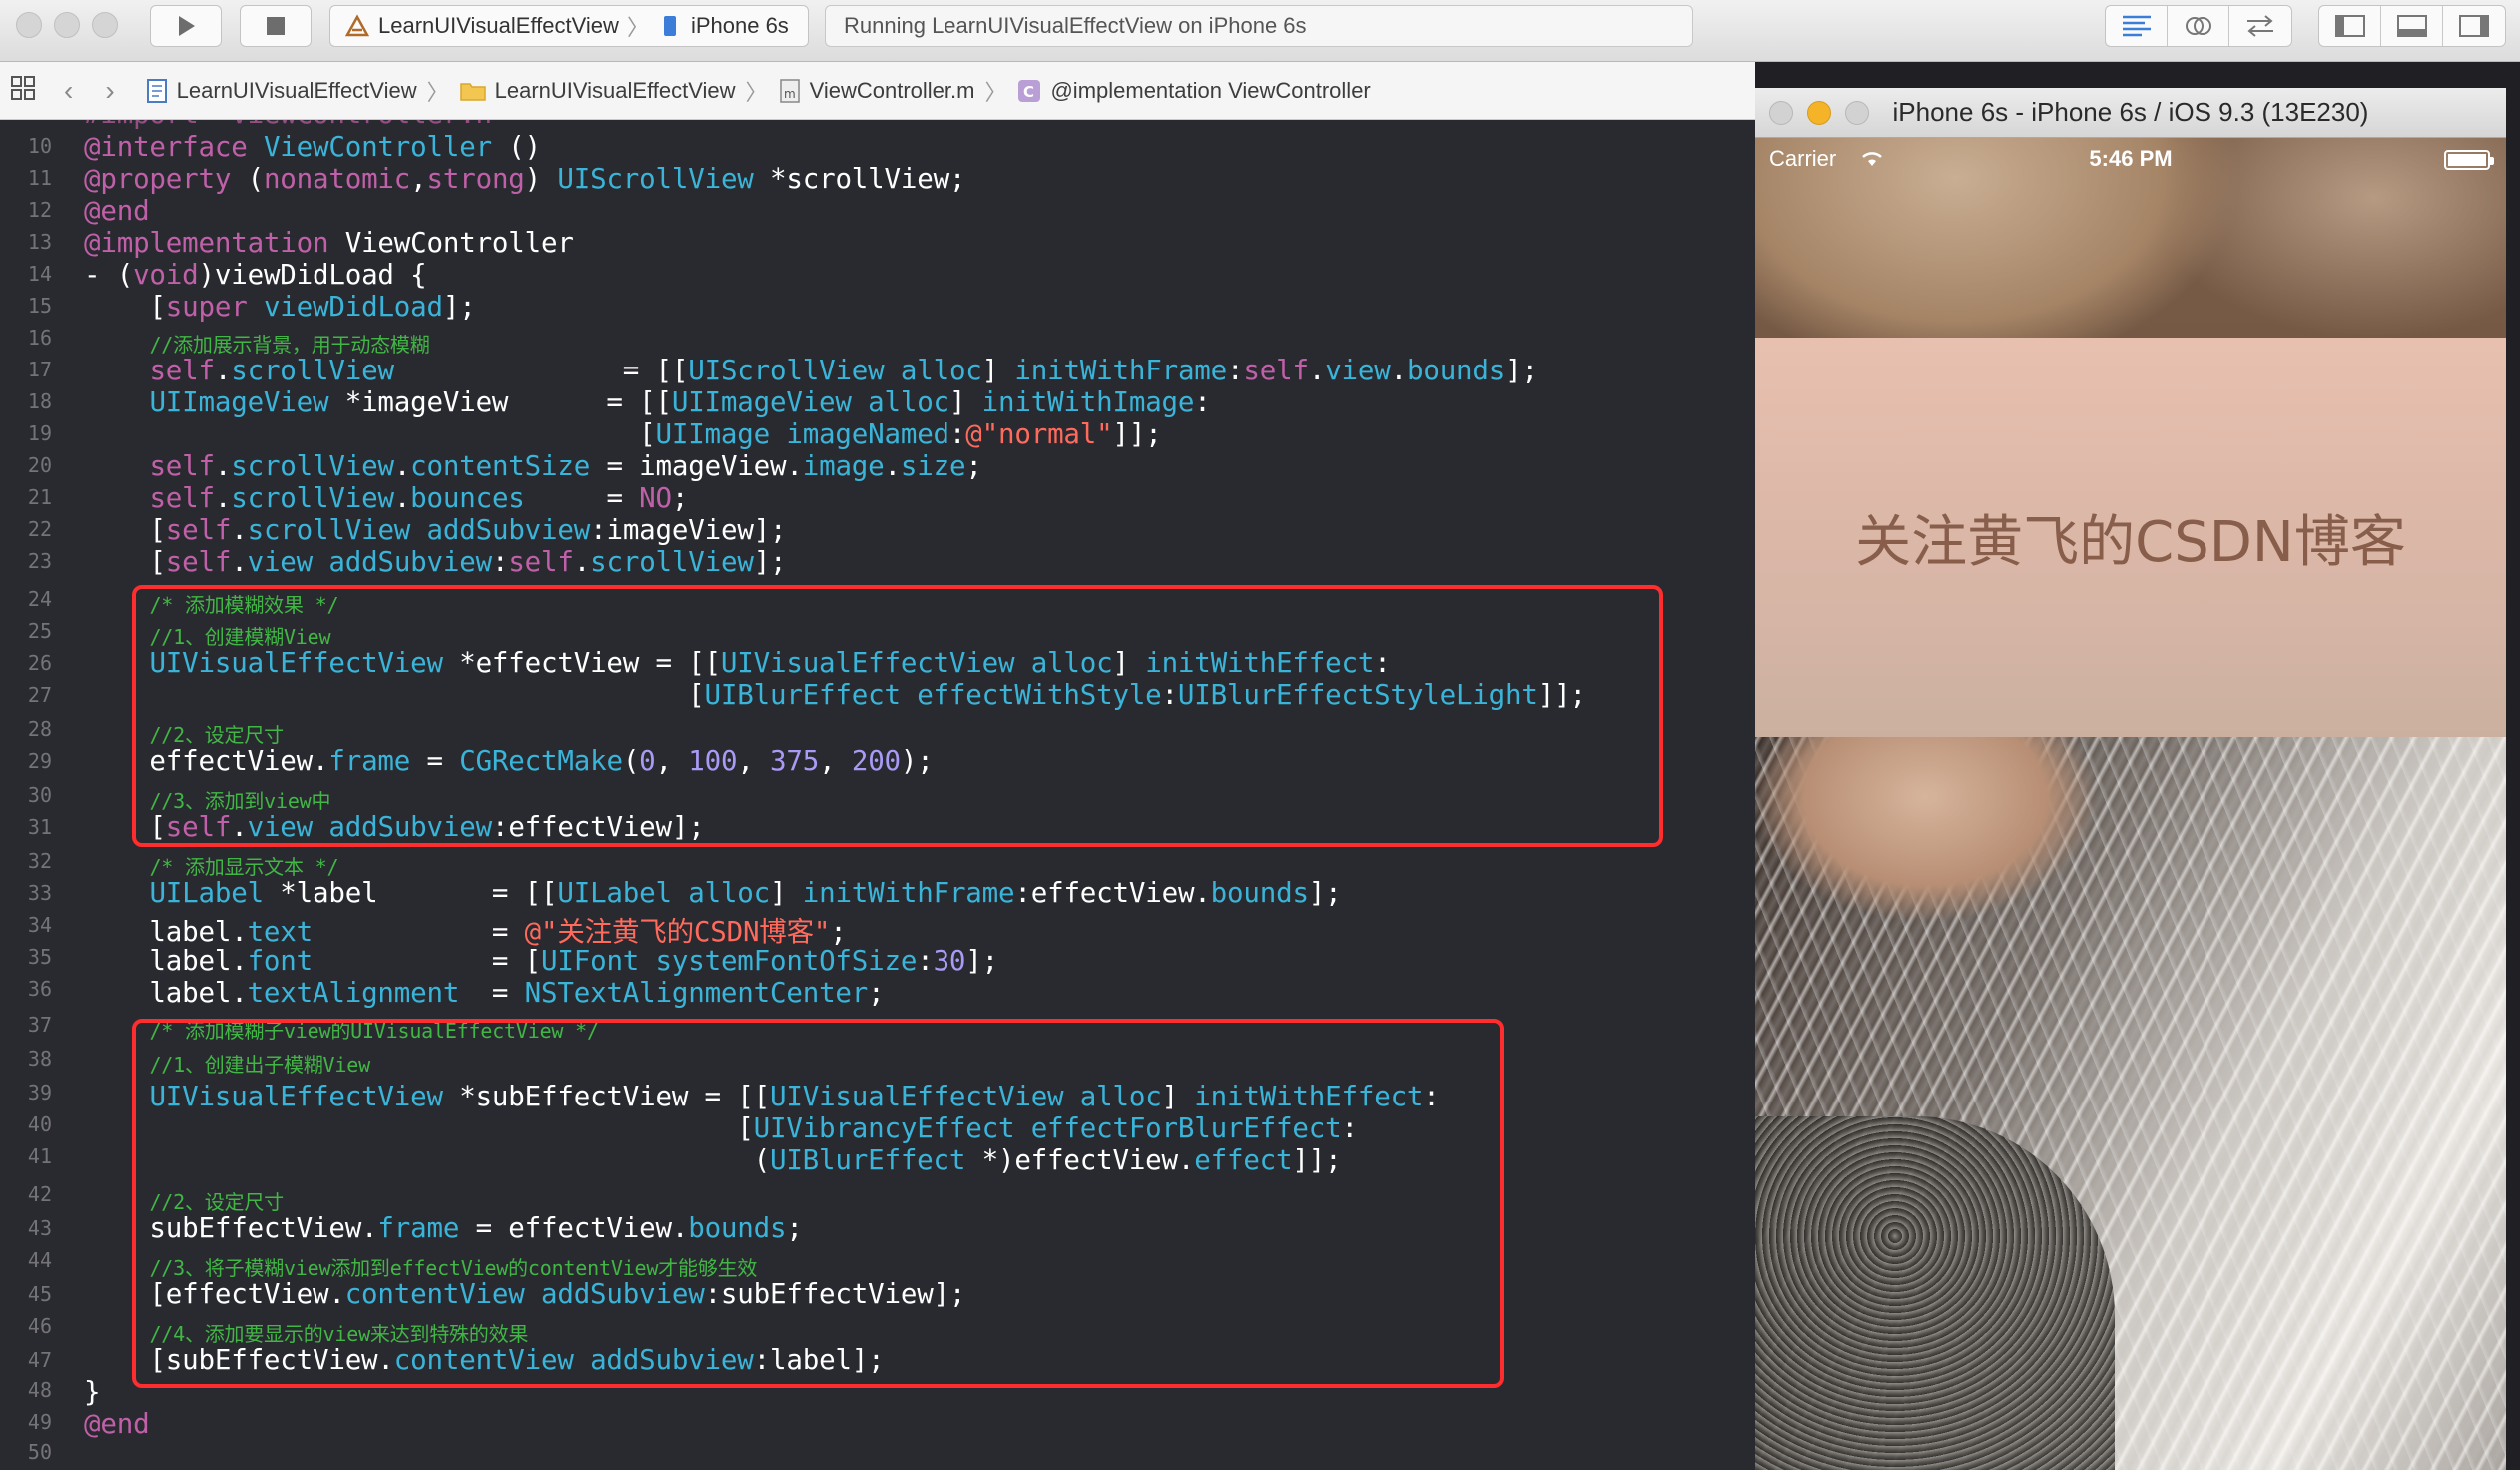  What do you see at coordinates (109, 91) in the screenshot?
I see `forward-arrow-icon: ›` at bounding box center [109, 91].